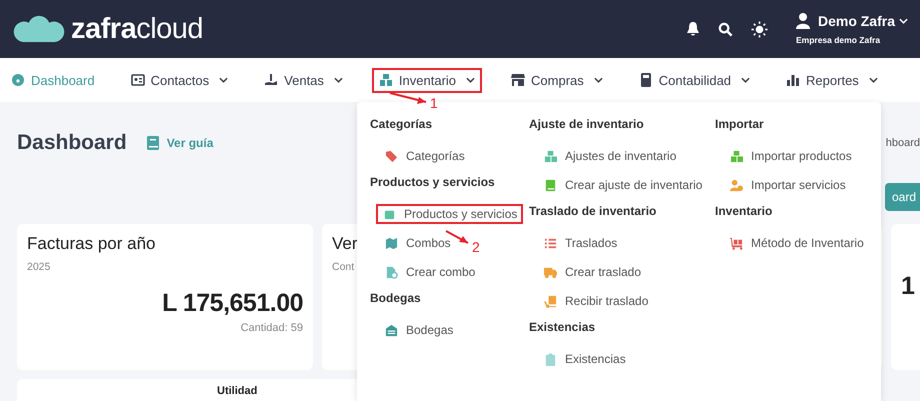  I want to click on menu-item: Productos y servicios, so click(450, 214).